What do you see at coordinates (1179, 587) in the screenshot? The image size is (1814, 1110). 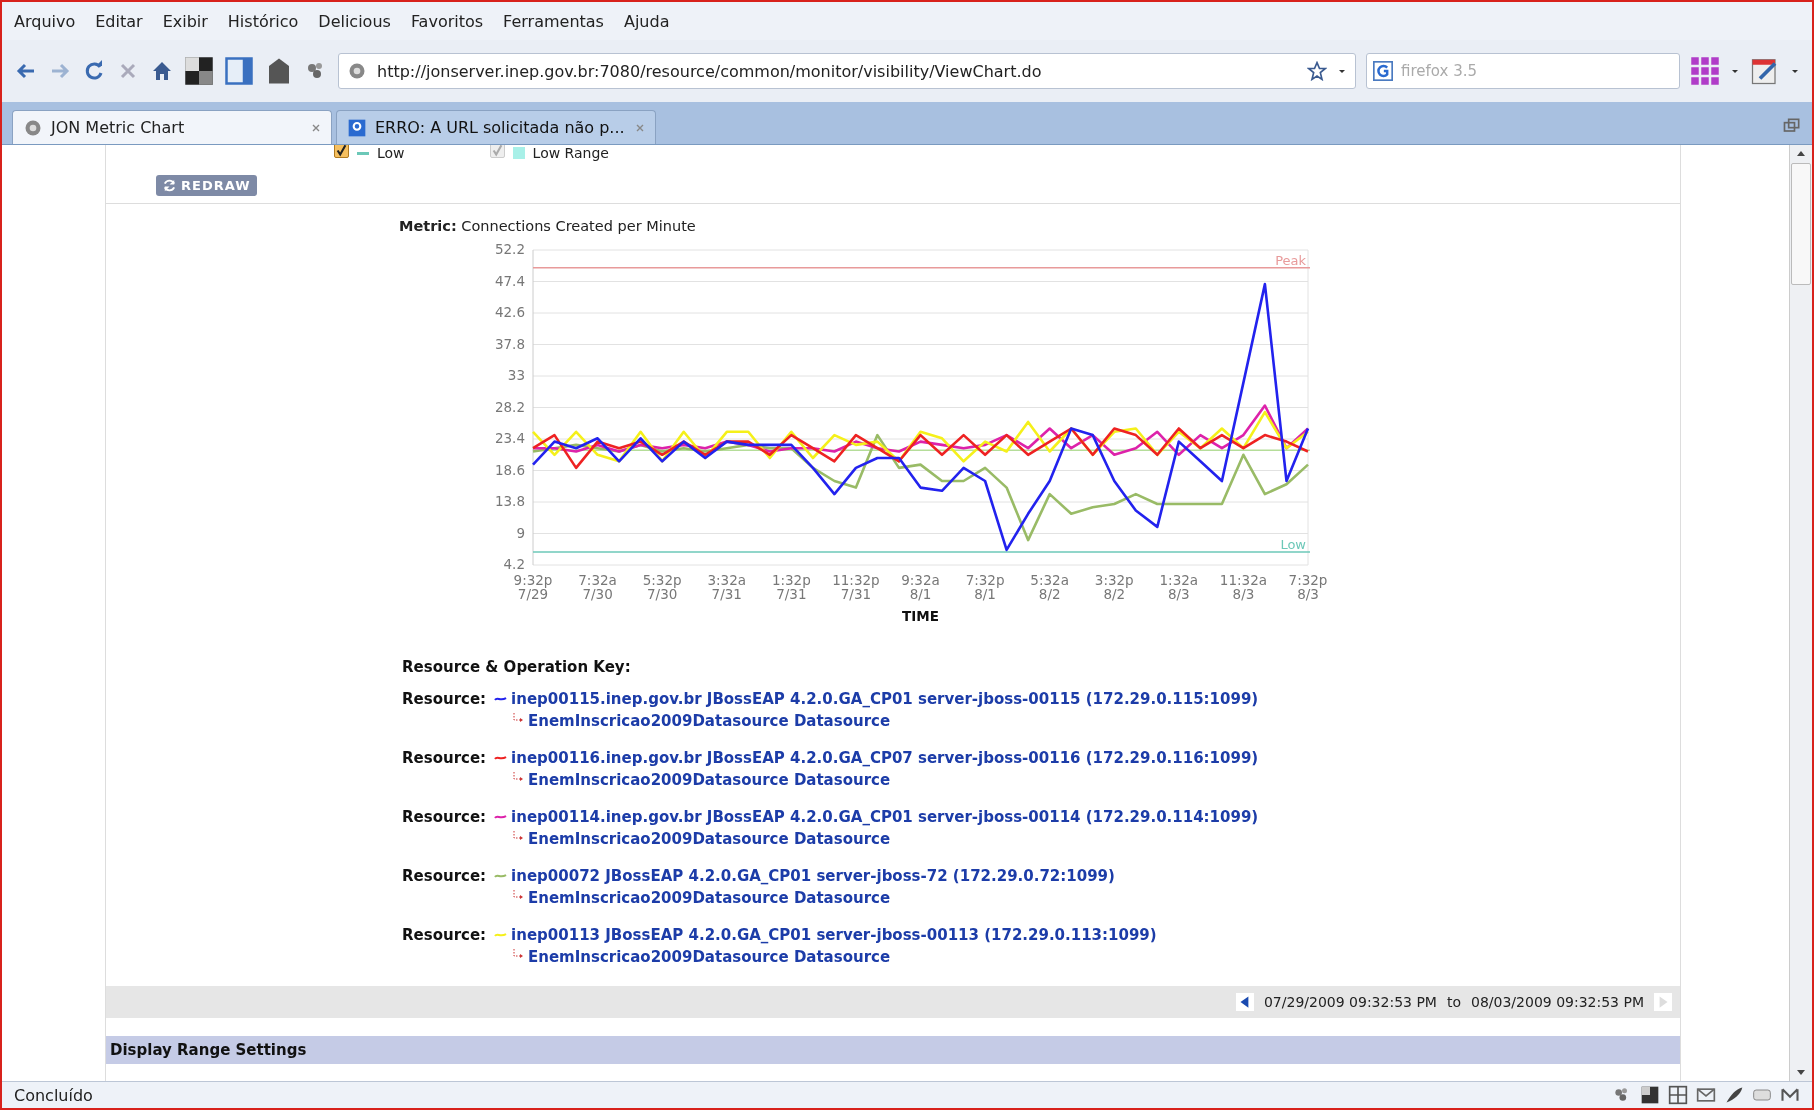 I see `axis-tick-label: 1:32a 8/3` at bounding box center [1179, 587].